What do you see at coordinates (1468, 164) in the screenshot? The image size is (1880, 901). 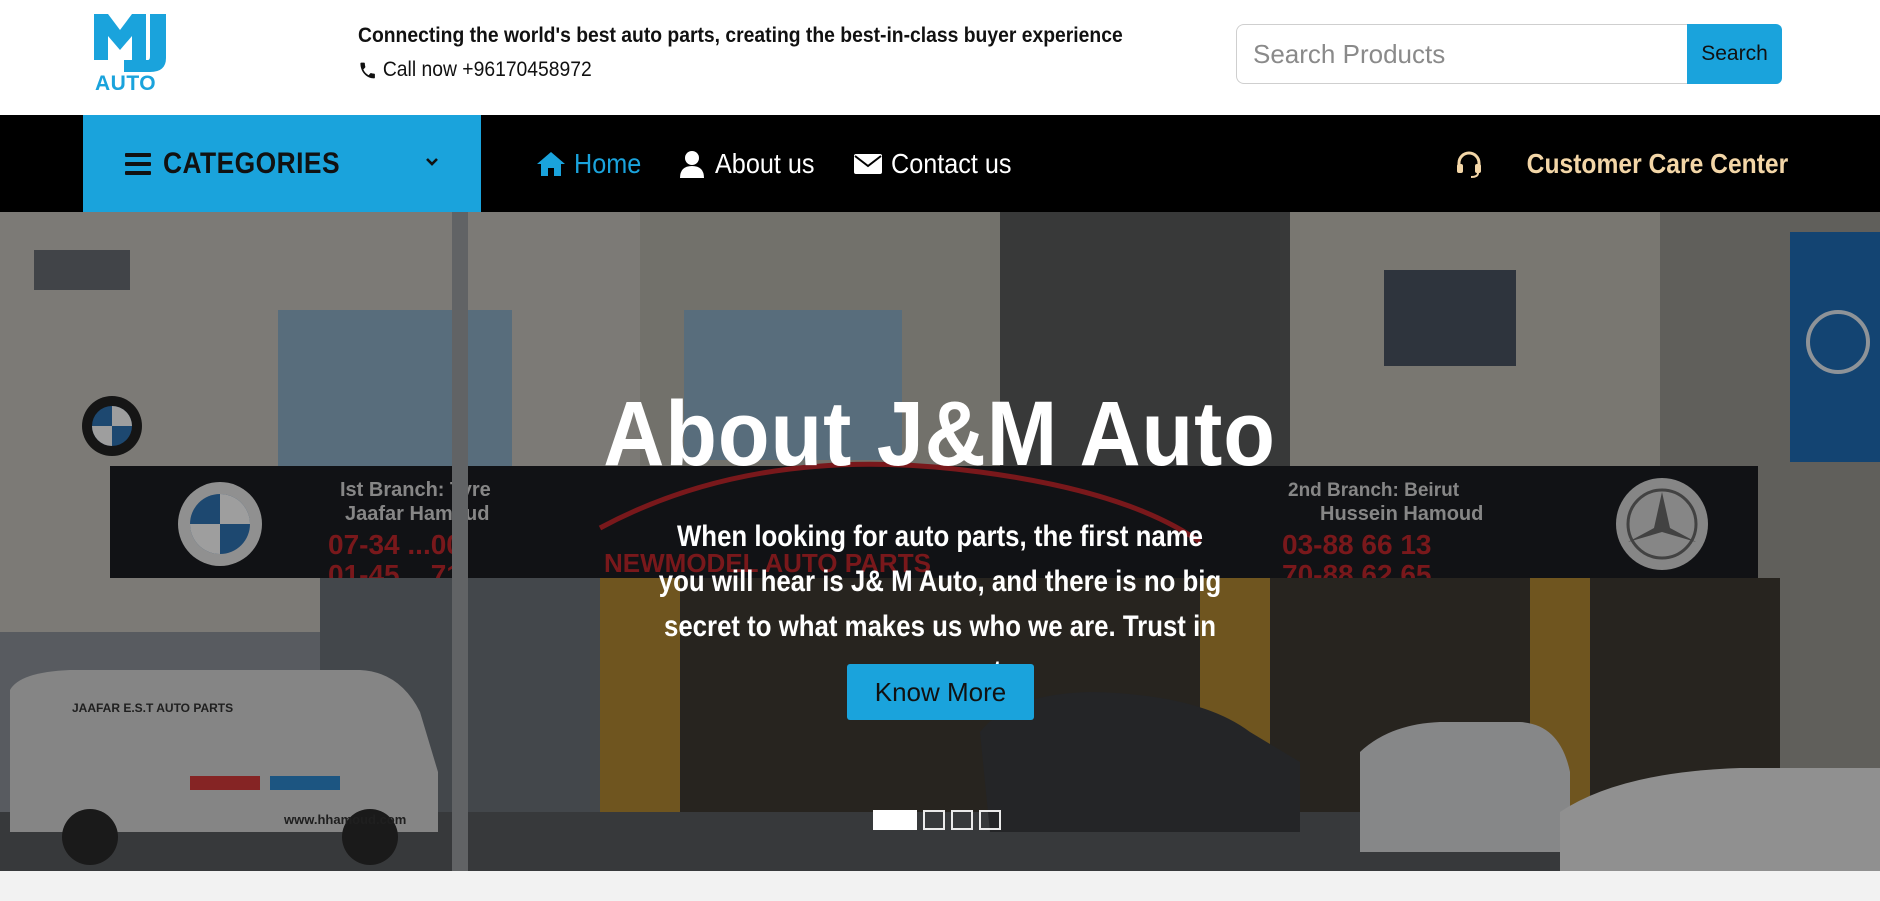 I see `headset-icon` at bounding box center [1468, 164].